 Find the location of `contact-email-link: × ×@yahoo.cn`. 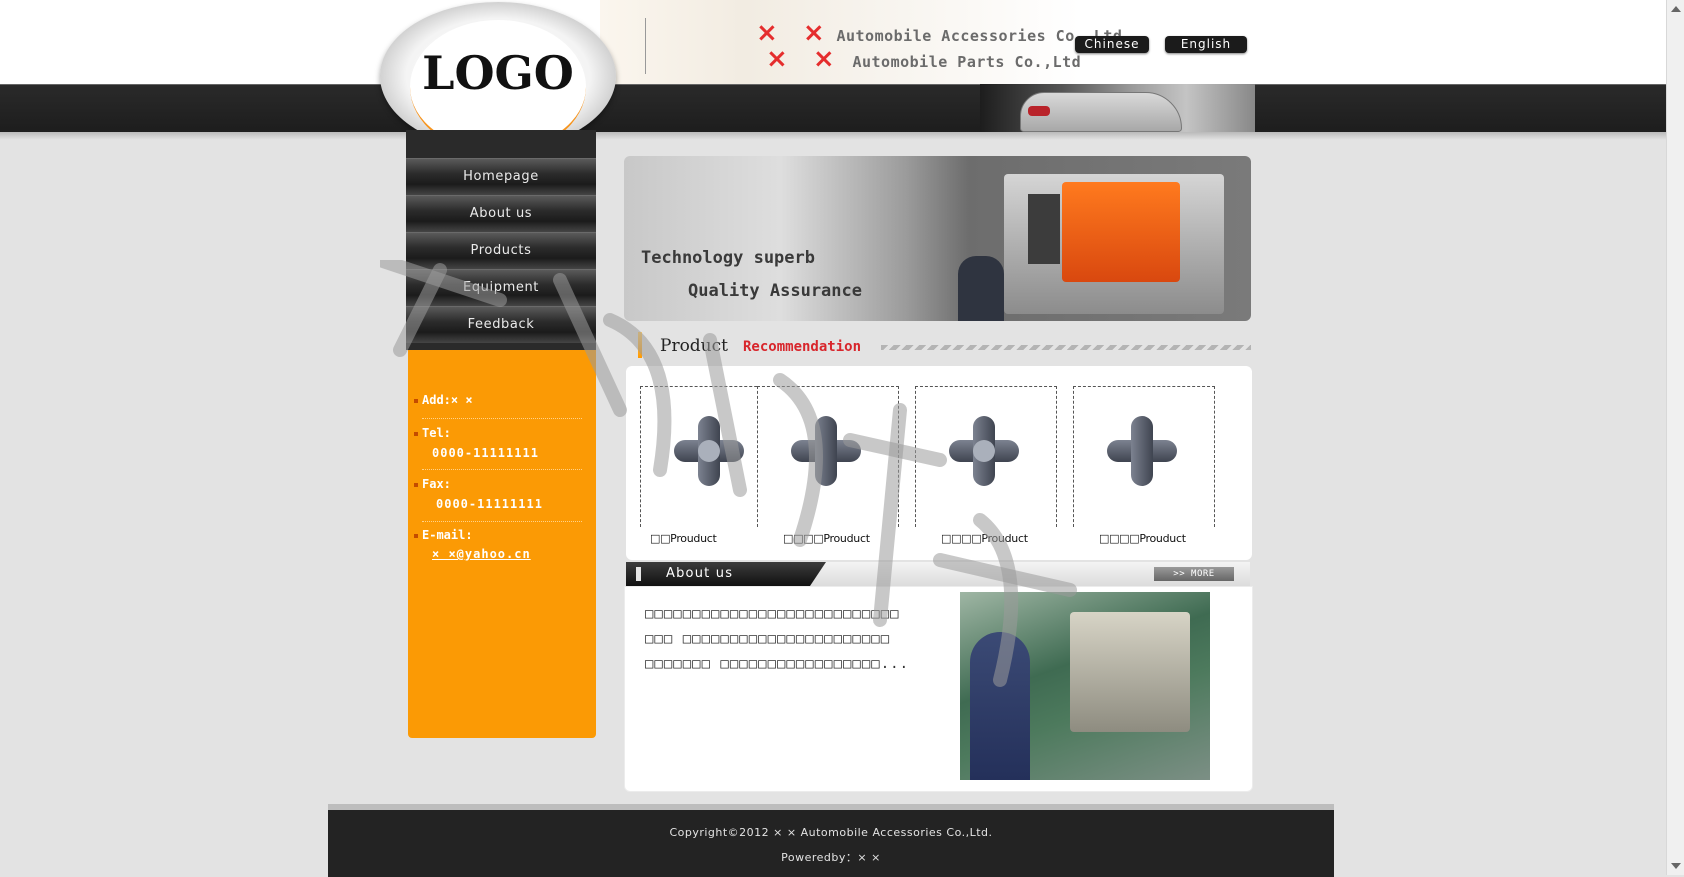

contact-email-link: × ×@yahoo.cn is located at coordinates (481, 554).